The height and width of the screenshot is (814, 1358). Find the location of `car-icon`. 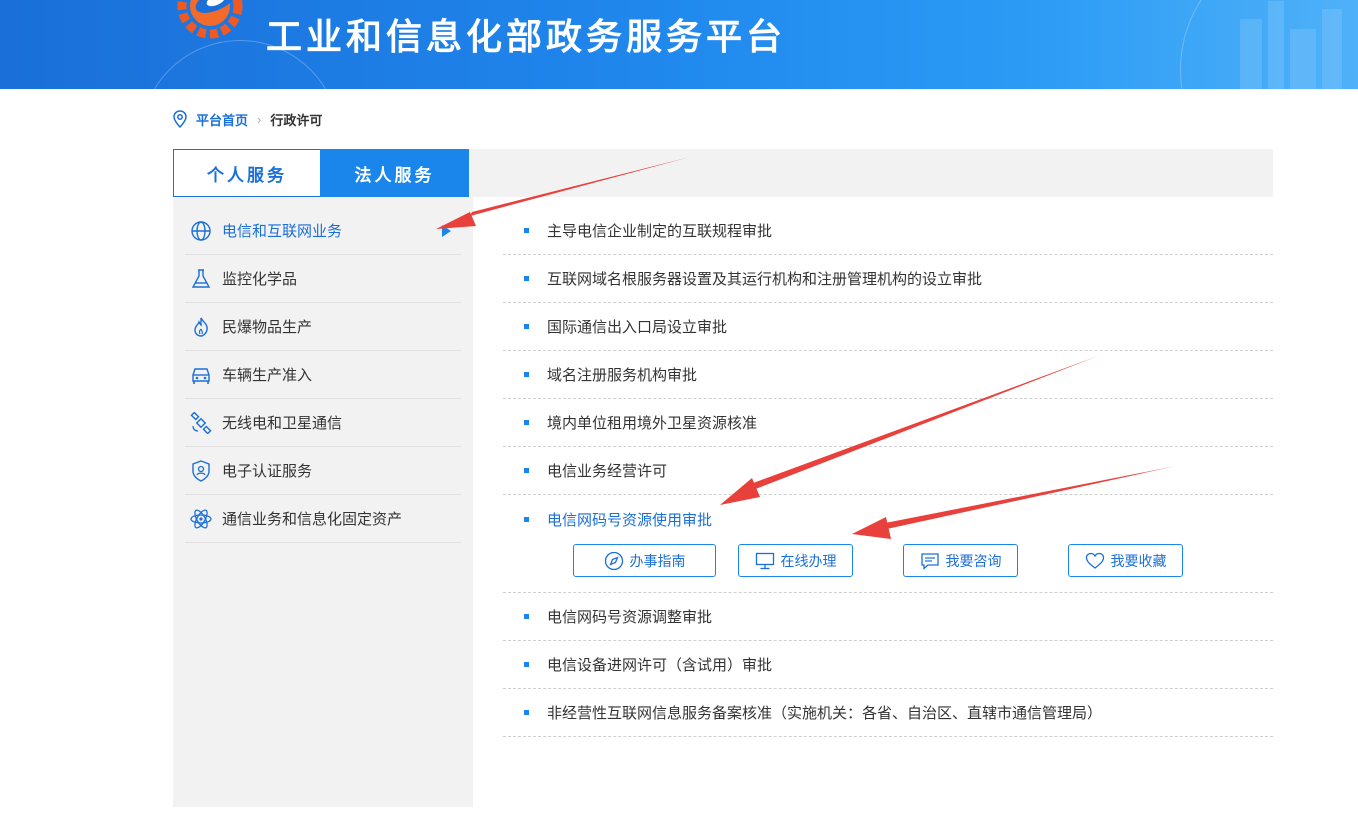

car-icon is located at coordinates (201, 375).